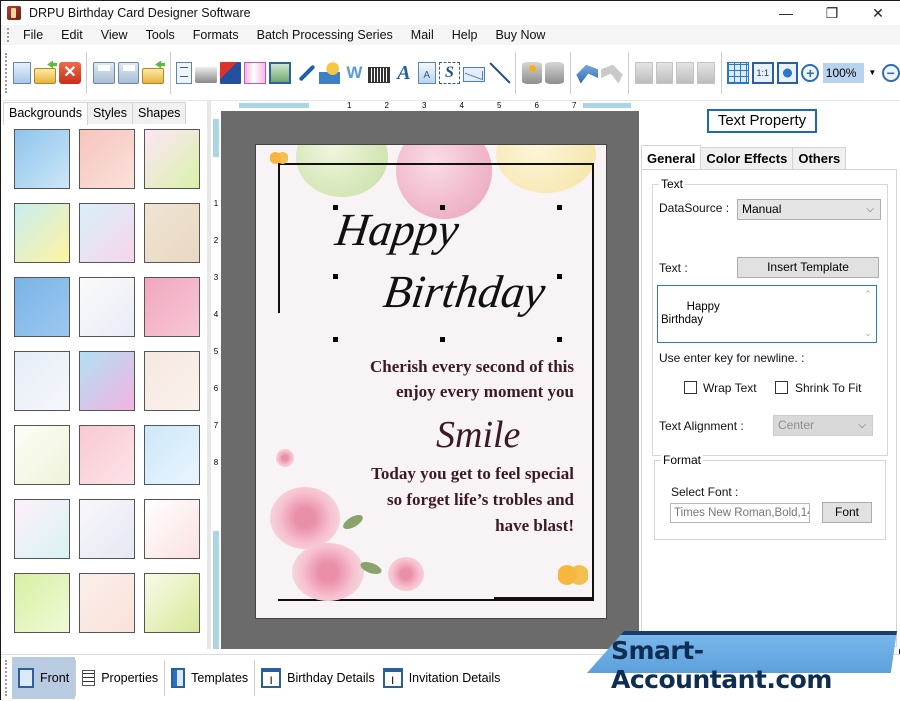 This screenshot has width=900, height=701. What do you see at coordinates (404, 73) in the screenshot?
I see `text-icon: A` at bounding box center [404, 73].